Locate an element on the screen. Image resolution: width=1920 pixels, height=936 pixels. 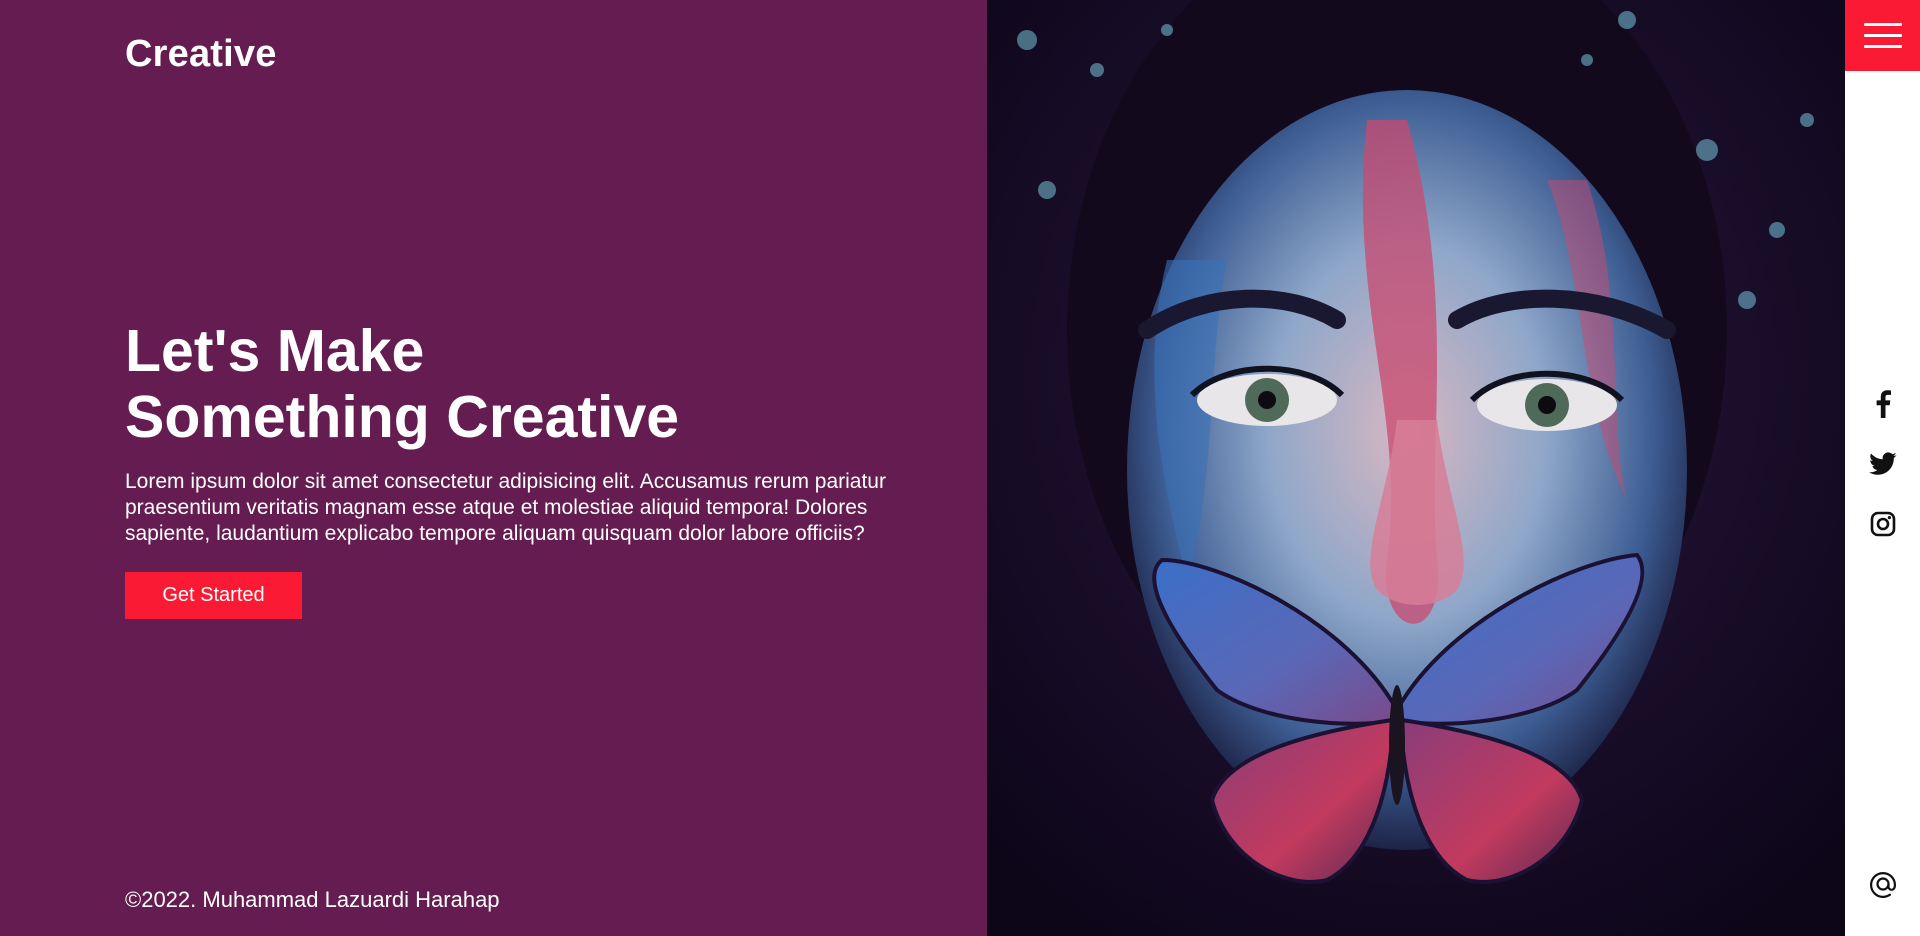
instagram-link is located at coordinates (1882, 524).